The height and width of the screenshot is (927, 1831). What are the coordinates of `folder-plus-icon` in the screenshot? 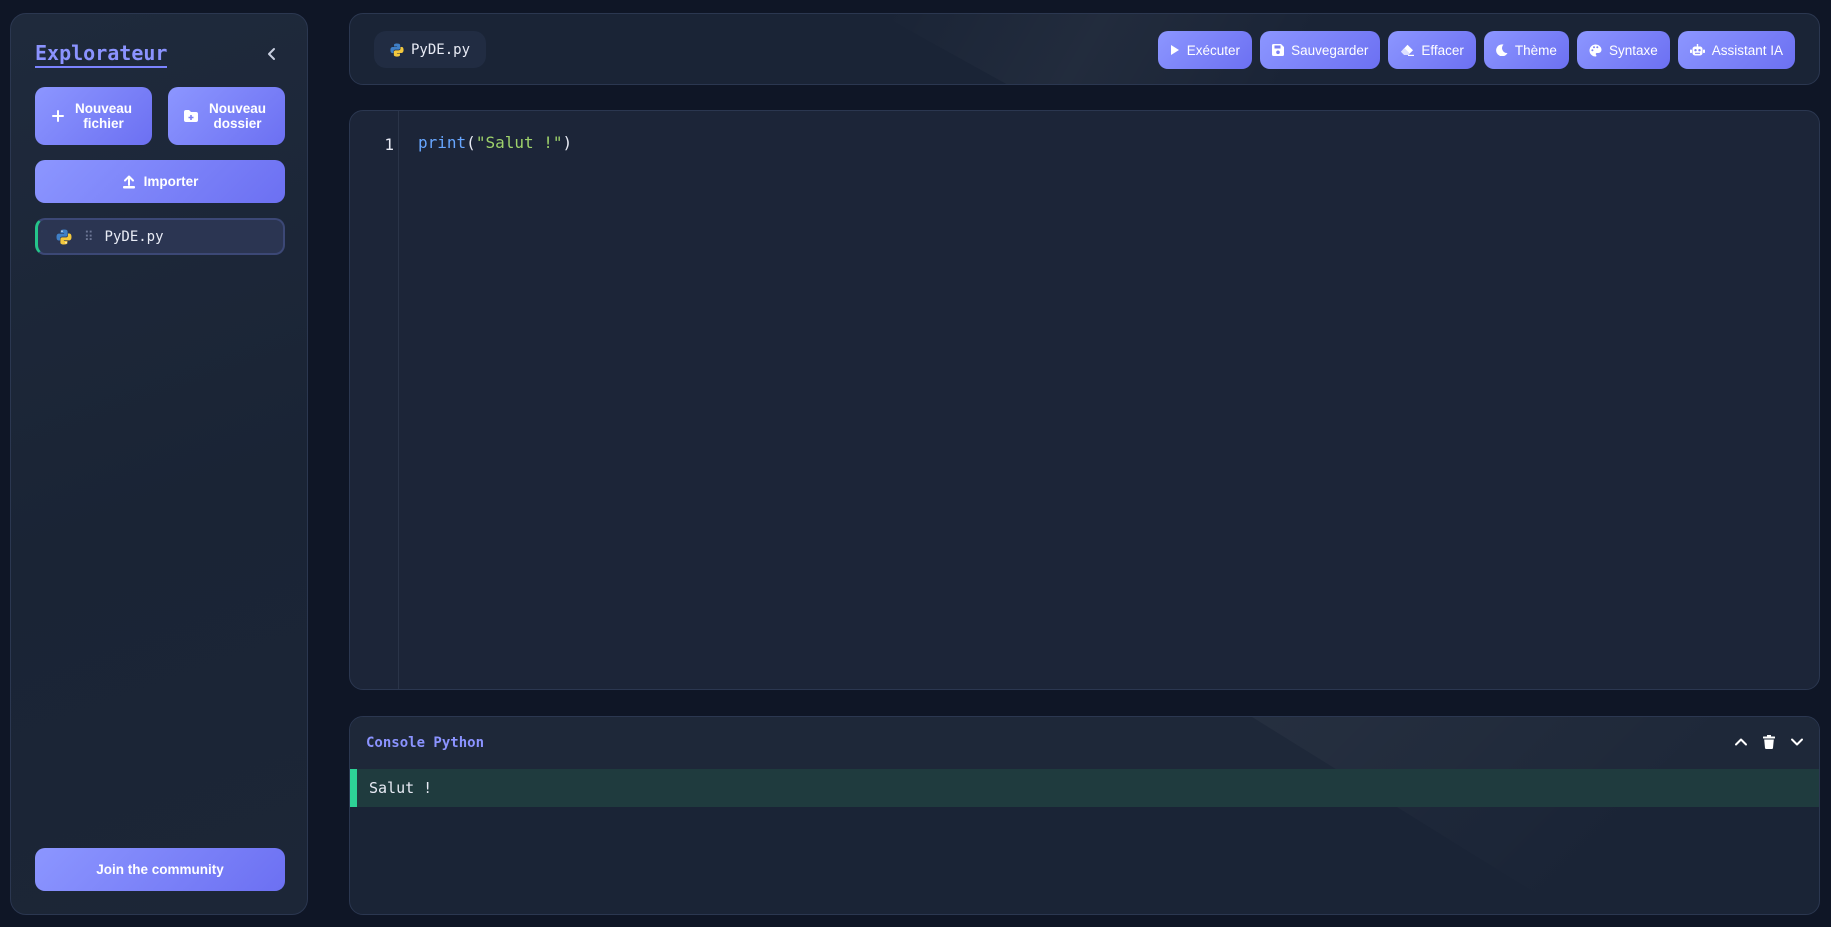 It's located at (190, 116).